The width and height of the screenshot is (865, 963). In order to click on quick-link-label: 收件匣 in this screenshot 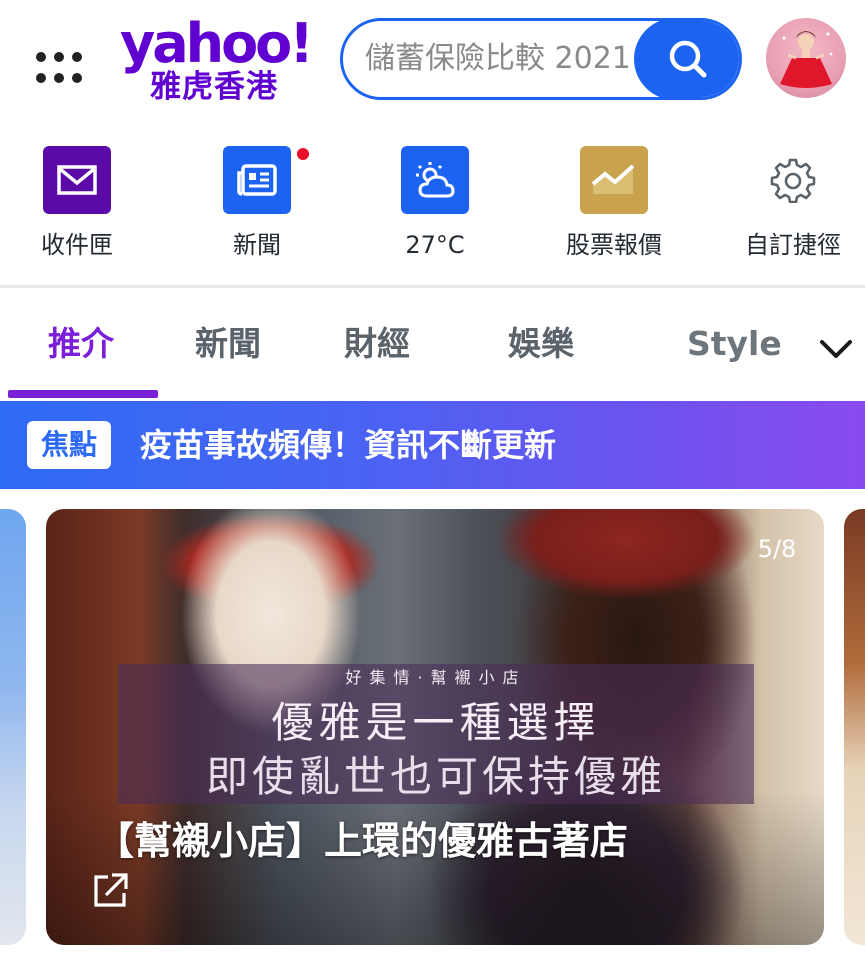, I will do `click(77, 245)`.